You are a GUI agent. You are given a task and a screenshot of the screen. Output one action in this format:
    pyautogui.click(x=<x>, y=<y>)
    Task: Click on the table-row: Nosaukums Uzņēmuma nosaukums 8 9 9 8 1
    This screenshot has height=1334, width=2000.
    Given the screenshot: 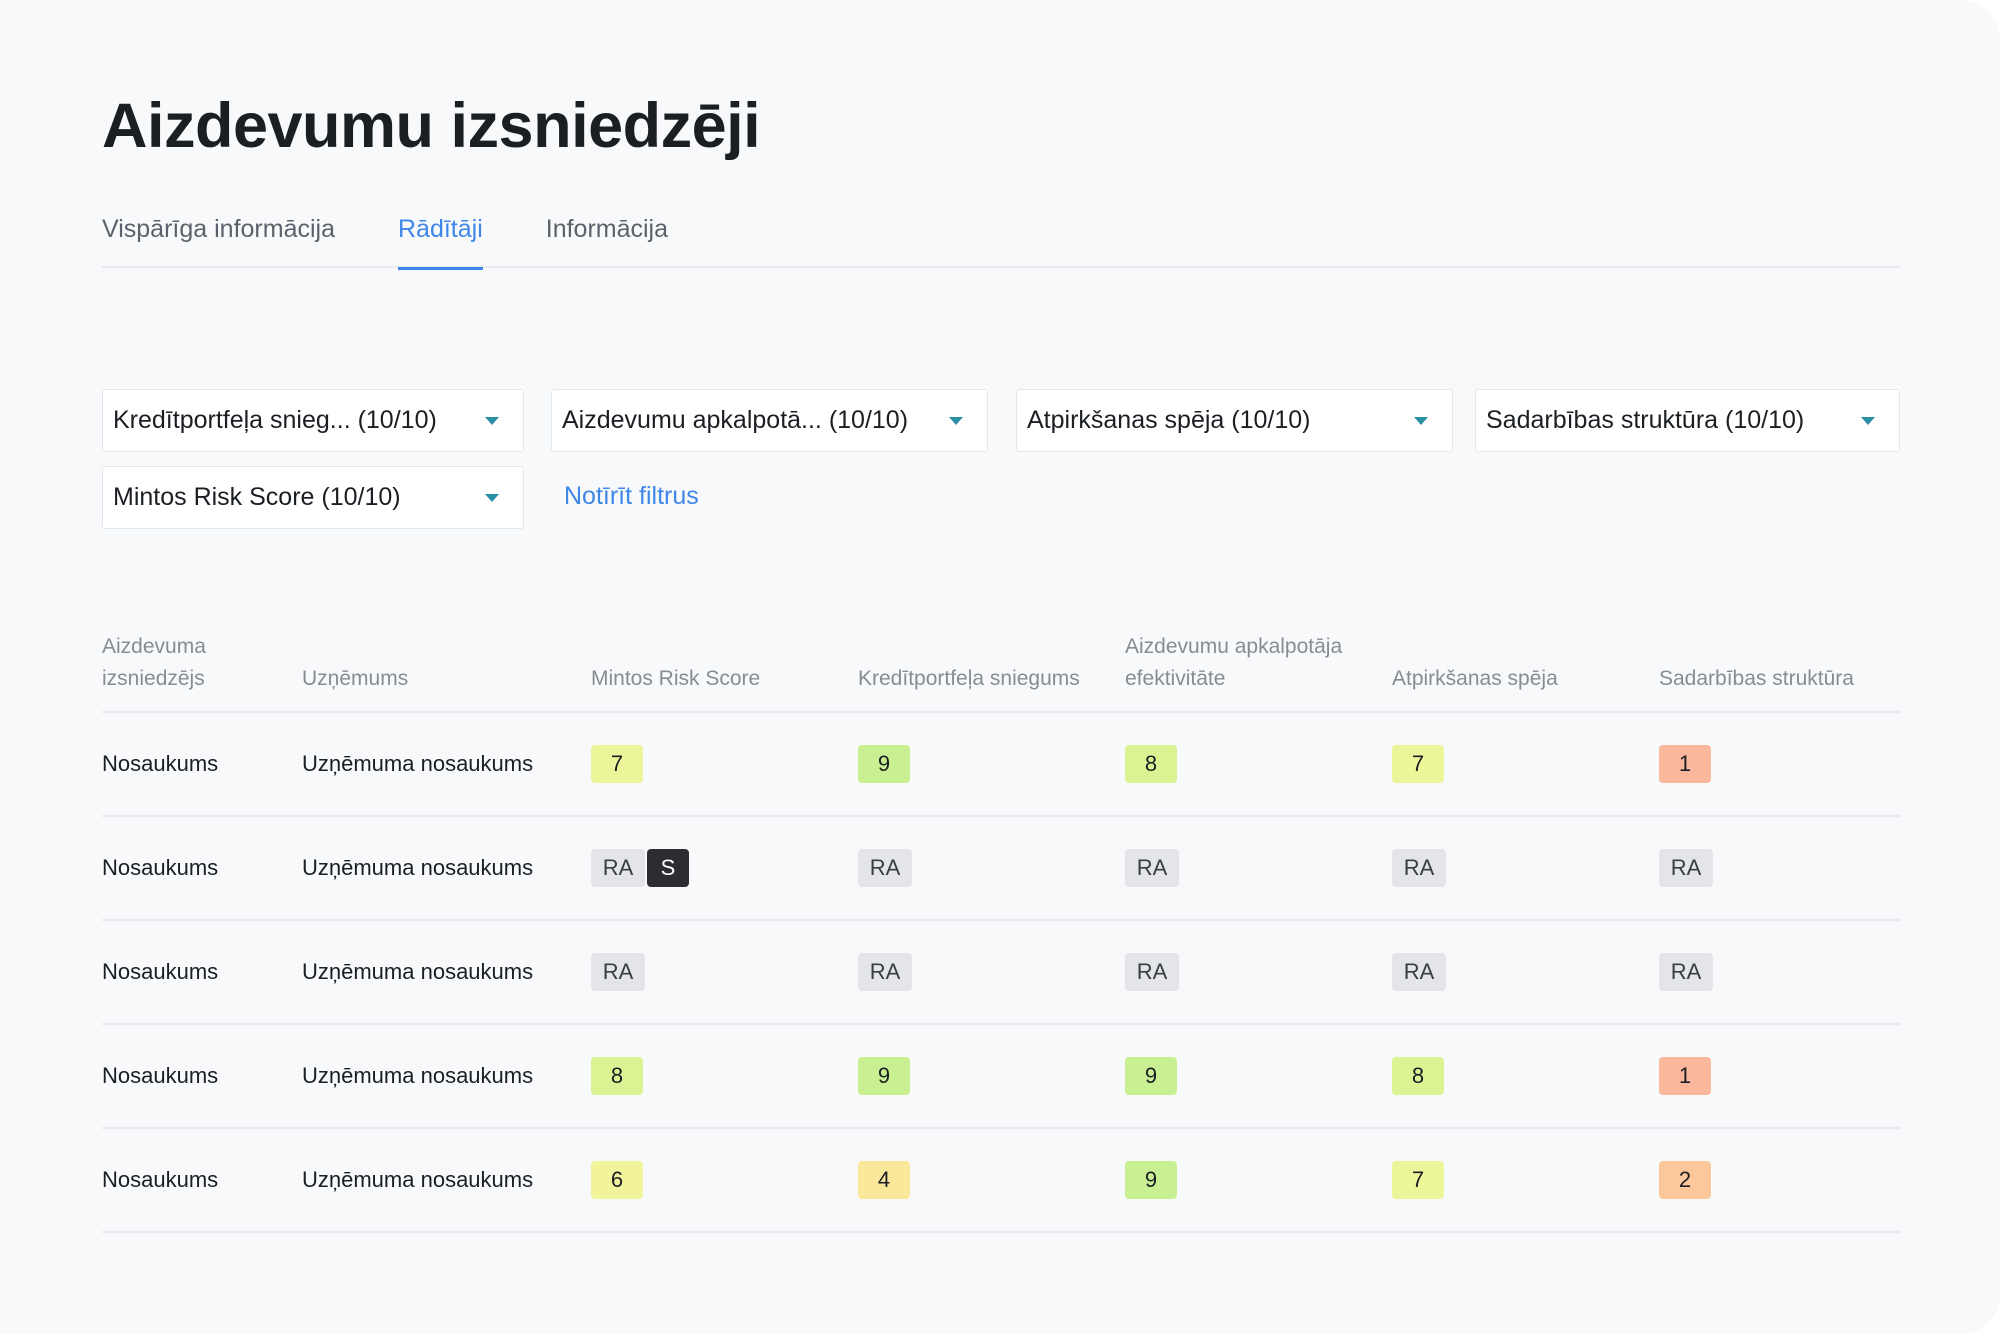 What is the action you would take?
    pyautogui.click(x=1001, y=1076)
    